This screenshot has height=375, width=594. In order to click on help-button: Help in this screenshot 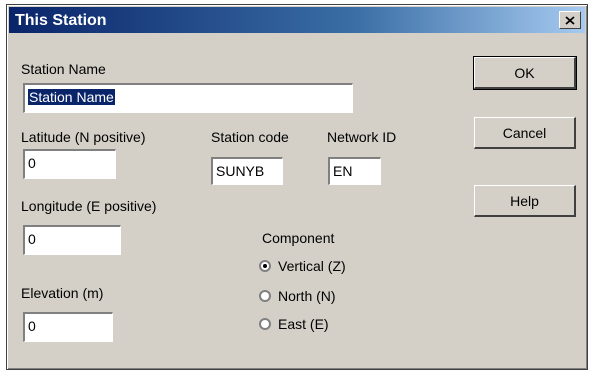, I will do `click(525, 201)`.